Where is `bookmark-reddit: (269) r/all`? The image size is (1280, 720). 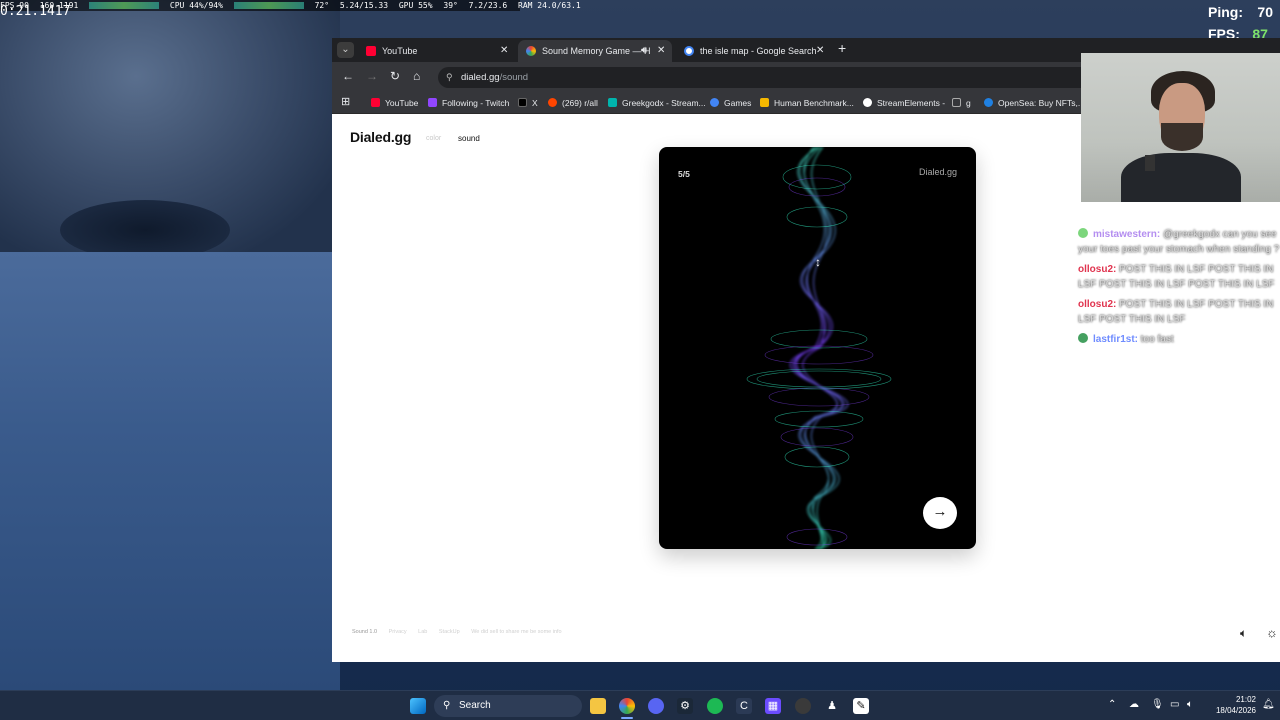
bookmark-reddit: (269) r/all is located at coordinates (573, 103).